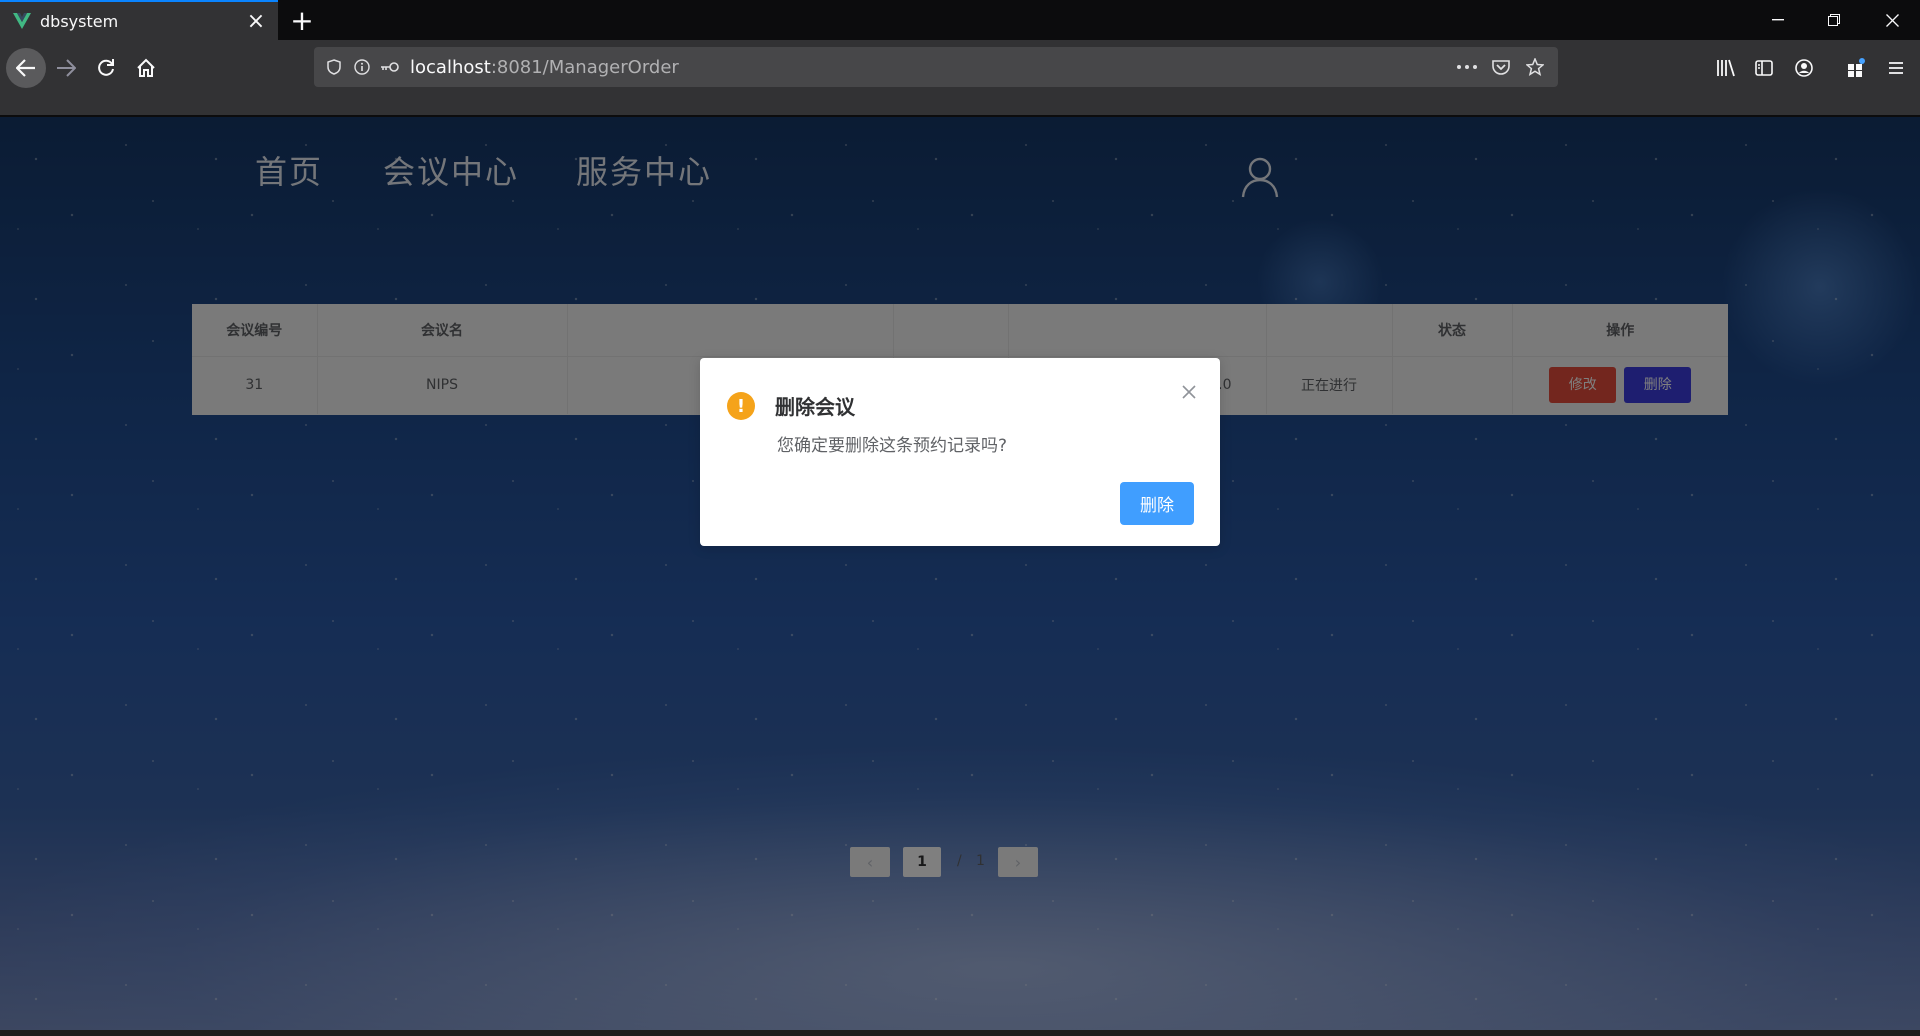 The width and height of the screenshot is (1920, 1036). I want to click on minimize-icon, so click(1778, 20).